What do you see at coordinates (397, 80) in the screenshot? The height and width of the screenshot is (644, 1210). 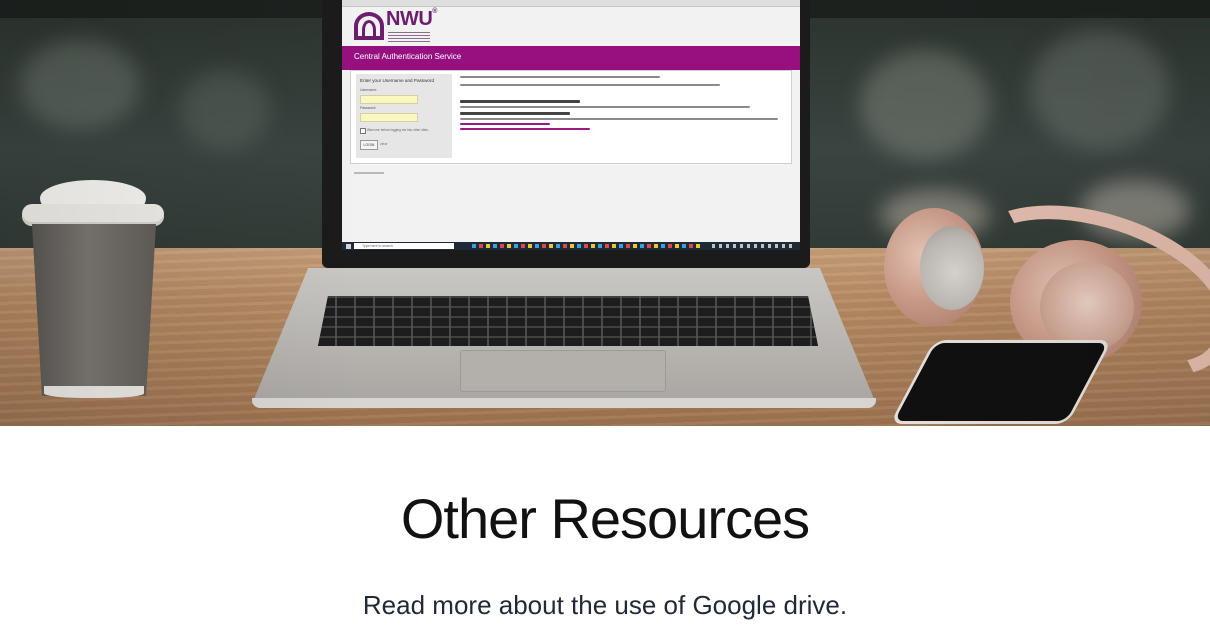 I see `login-heading: Enter your Username and Password` at bounding box center [397, 80].